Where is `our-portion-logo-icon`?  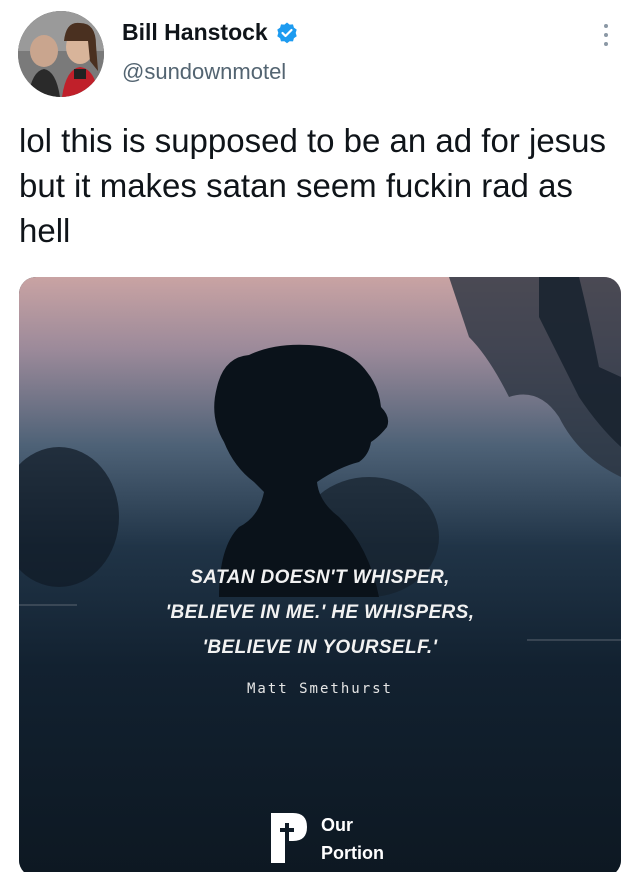 our-portion-logo-icon is located at coordinates (289, 838).